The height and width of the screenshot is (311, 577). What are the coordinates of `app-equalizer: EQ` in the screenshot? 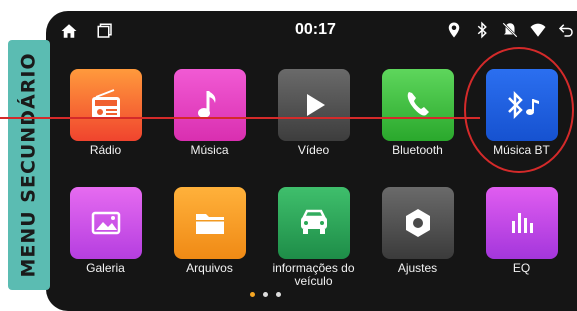 It's located at (521, 231).